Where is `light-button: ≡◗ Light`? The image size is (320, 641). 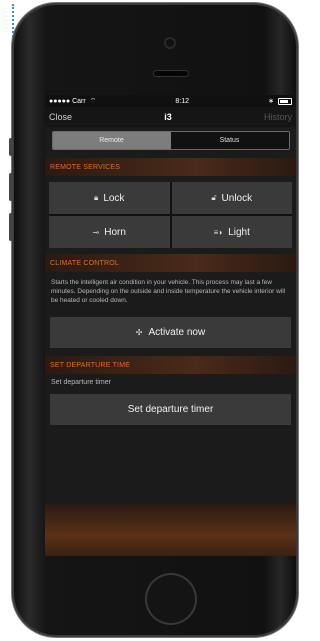
light-button: ≡◗ Light is located at coordinates (231, 232).